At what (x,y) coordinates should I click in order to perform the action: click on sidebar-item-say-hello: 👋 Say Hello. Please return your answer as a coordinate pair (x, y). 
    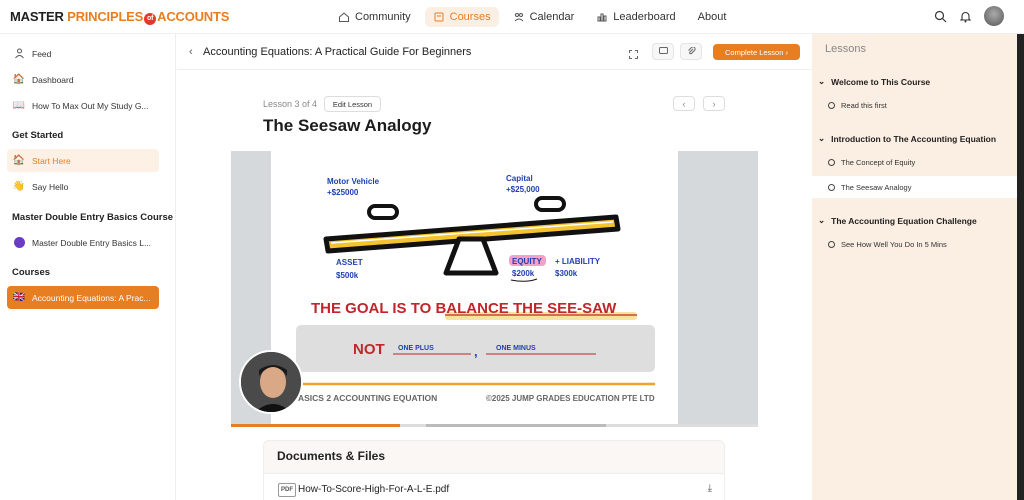
    Looking at the image, I should click on (83, 186).